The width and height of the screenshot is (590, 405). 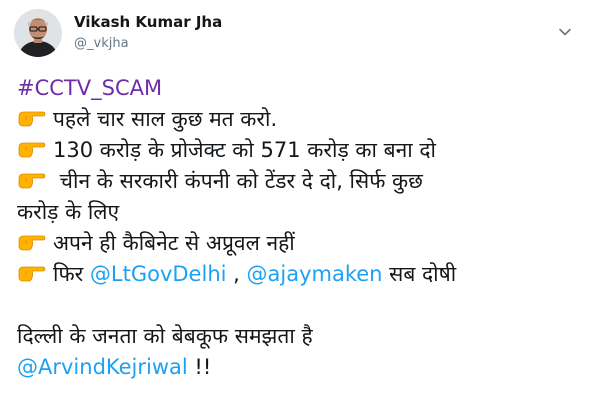 I want to click on avatar-image, so click(x=38, y=33).